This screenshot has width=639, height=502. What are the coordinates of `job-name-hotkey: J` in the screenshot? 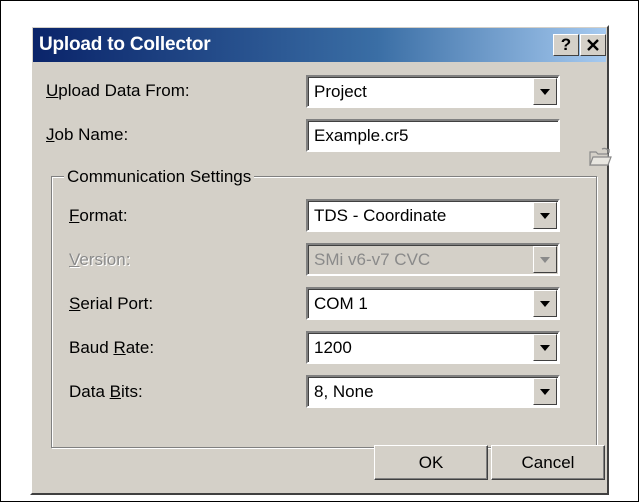 It's located at (50, 134).